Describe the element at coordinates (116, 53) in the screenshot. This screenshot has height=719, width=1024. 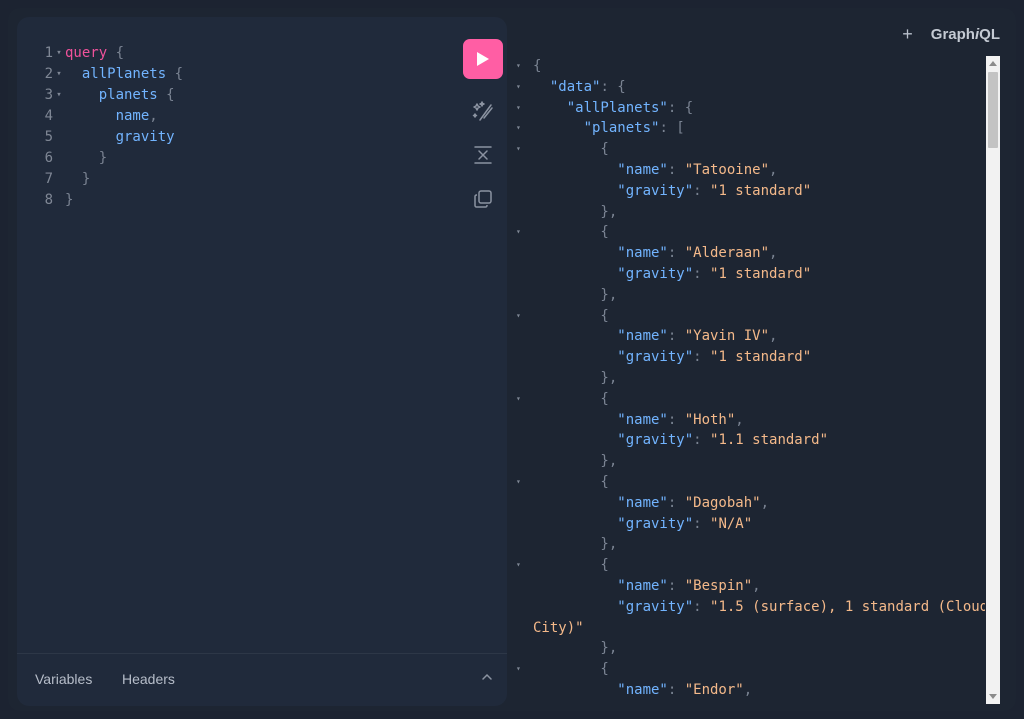
I see `code-token: {` at that location.